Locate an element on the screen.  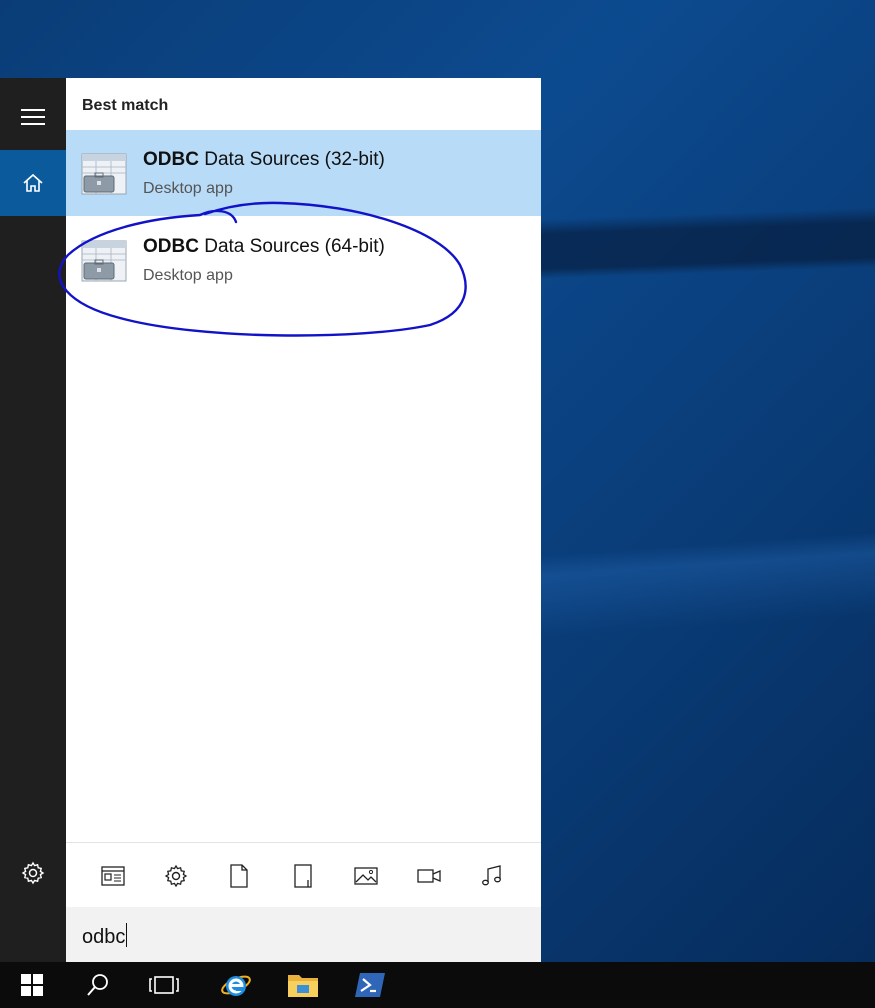
photos-filter-icon is located at coordinates (366, 876).